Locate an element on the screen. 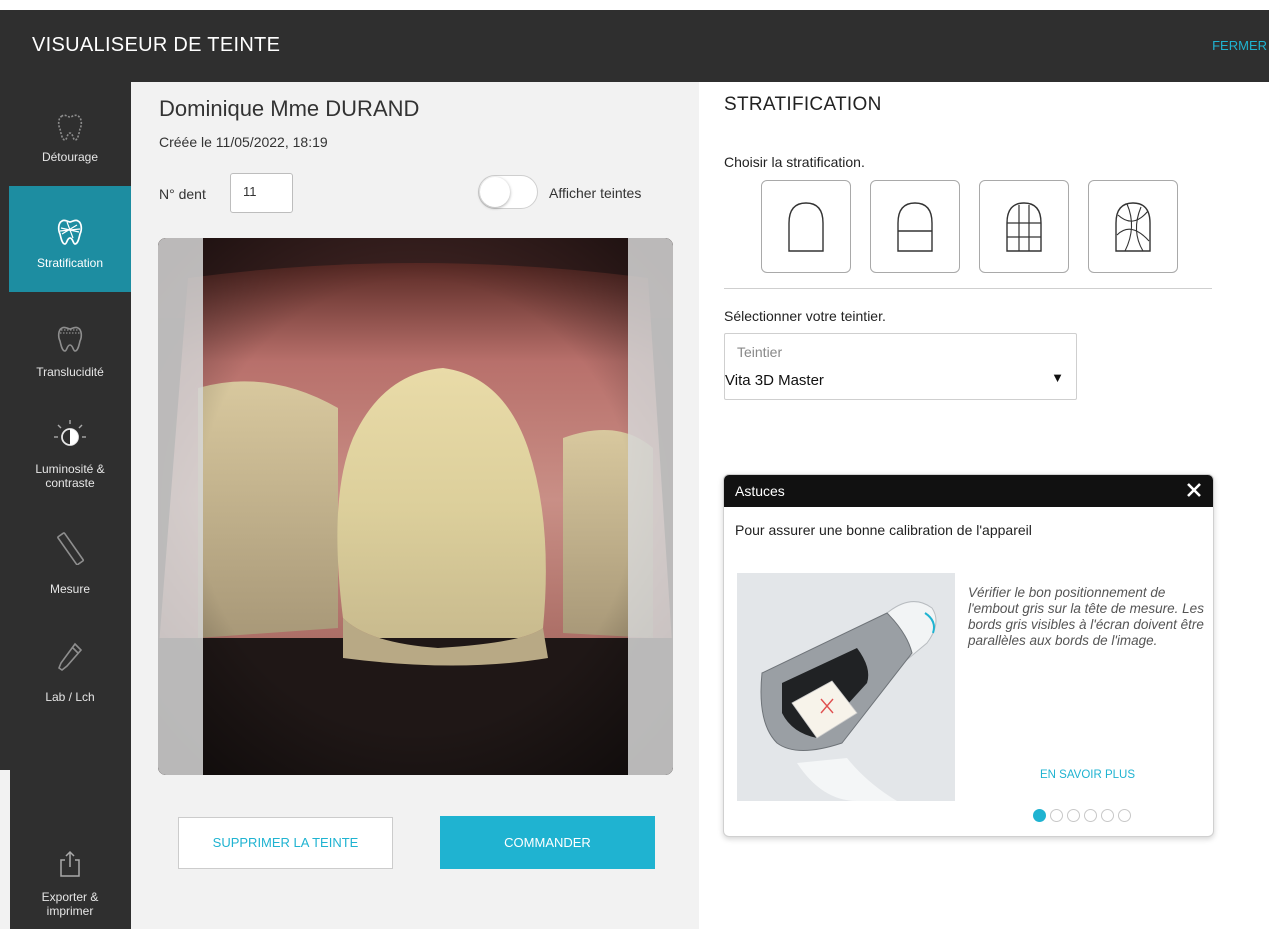  tooth-number-label: N° dent is located at coordinates (182, 194).